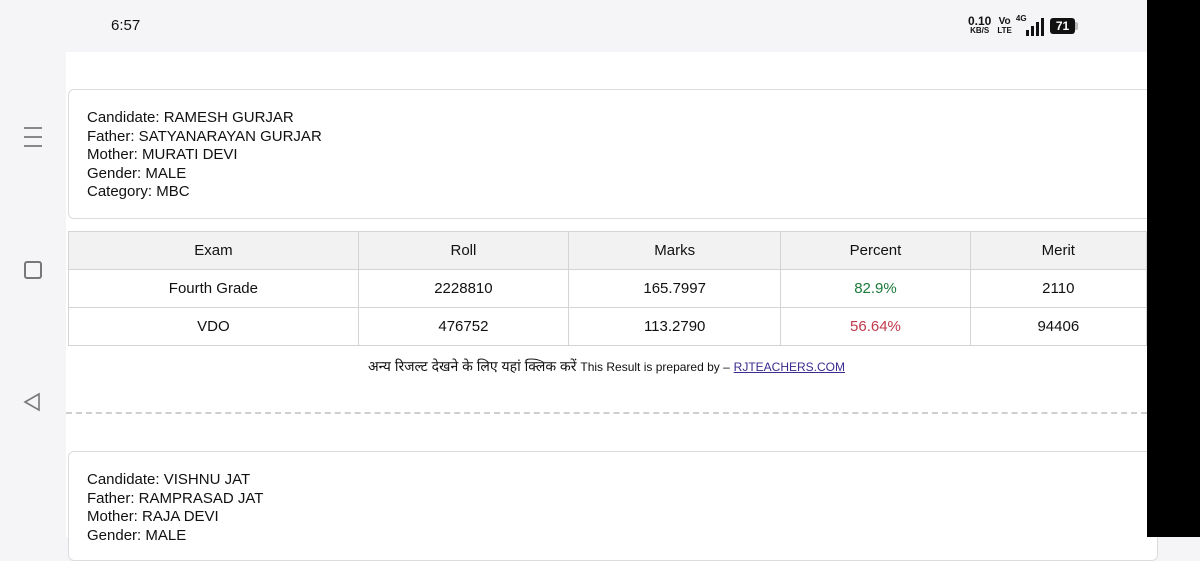  What do you see at coordinates (1058, 250) in the screenshot?
I see `header-merit: Merit` at bounding box center [1058, 250].